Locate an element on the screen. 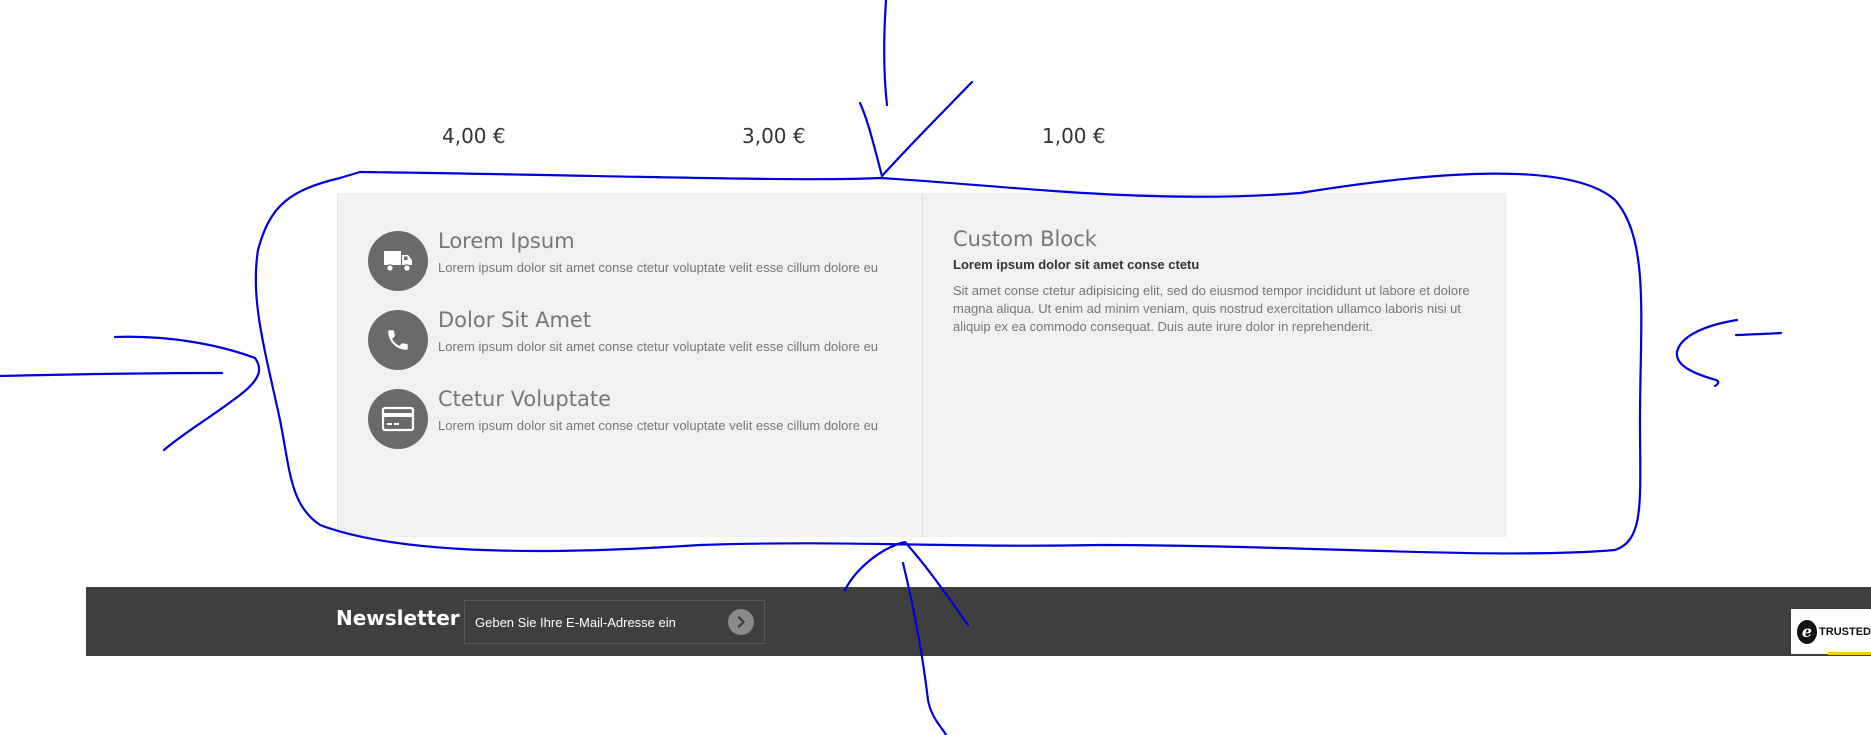  trusted-shops-badge: e TRUSTED is located at coordinates (1831, 631).